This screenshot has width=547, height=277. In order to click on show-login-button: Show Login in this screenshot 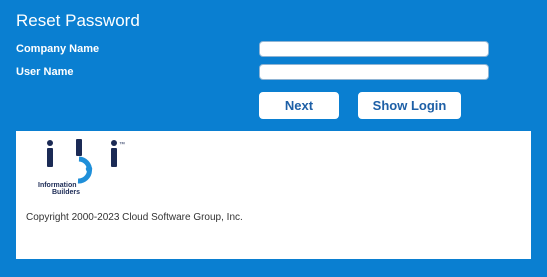, I will do `click(409, 105)`.